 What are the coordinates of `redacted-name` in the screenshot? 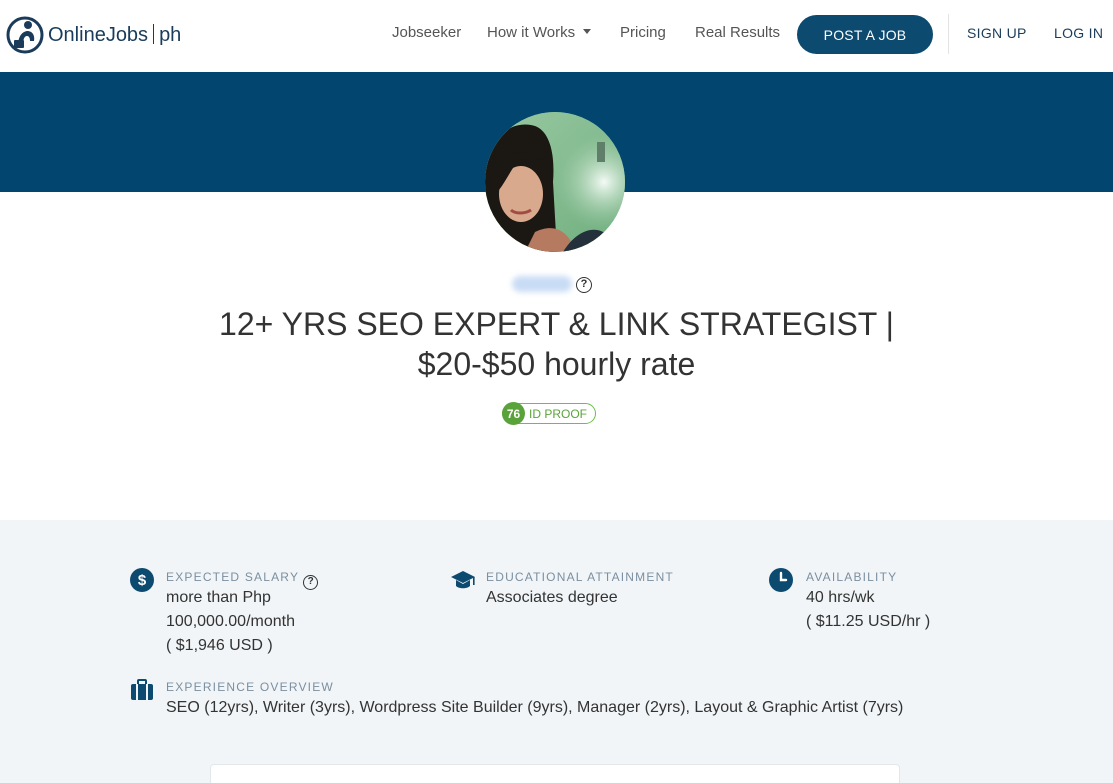 It's located at (542, 284).